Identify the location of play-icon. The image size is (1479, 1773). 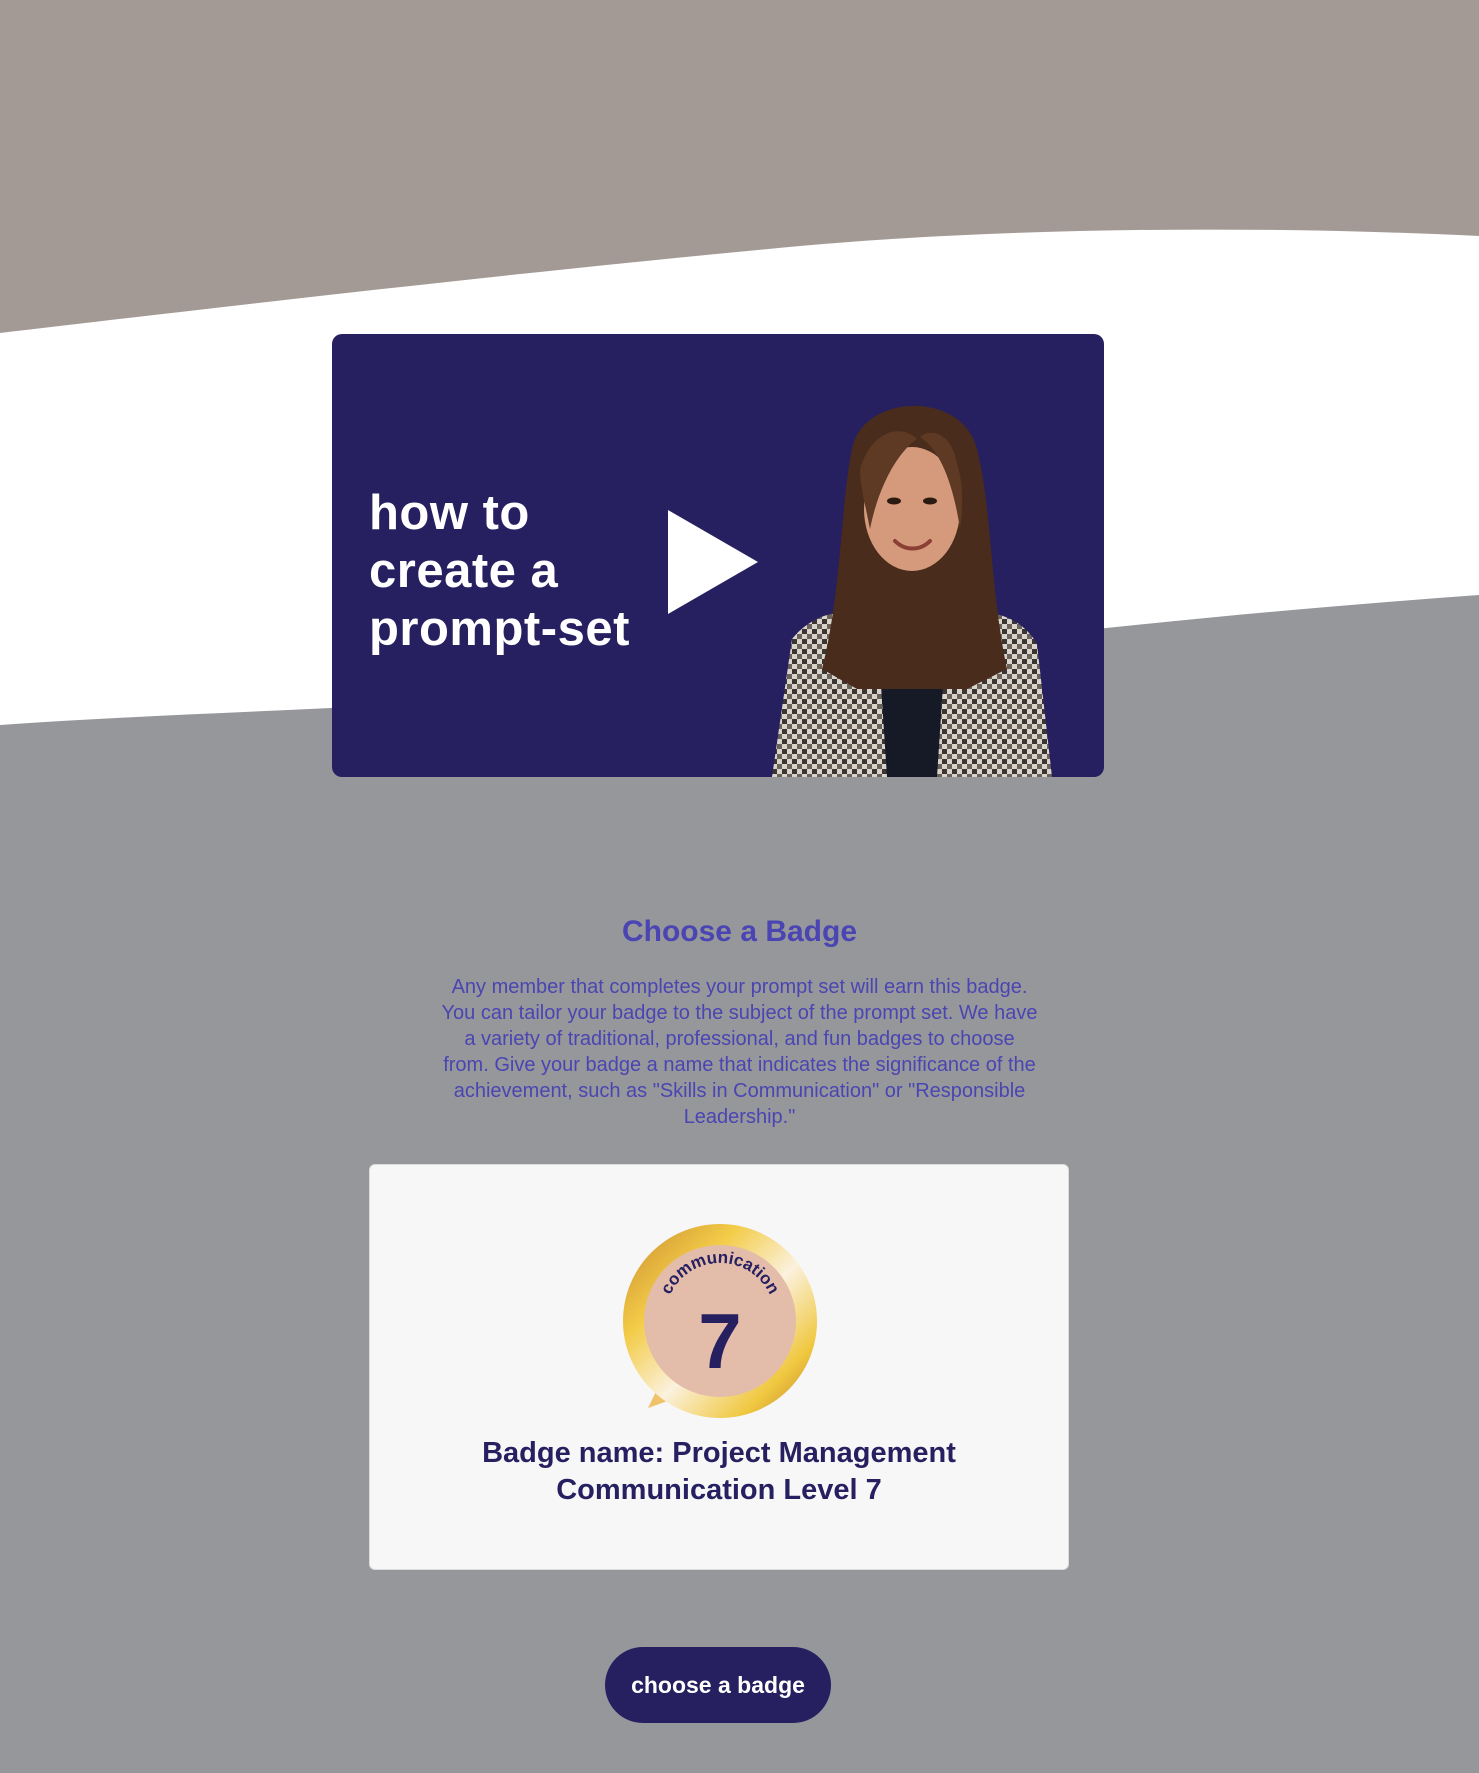
(713, 562).